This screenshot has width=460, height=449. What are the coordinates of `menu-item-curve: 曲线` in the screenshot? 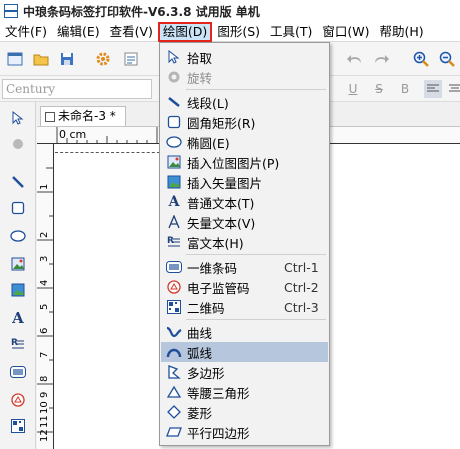 It's located at (244, 332).